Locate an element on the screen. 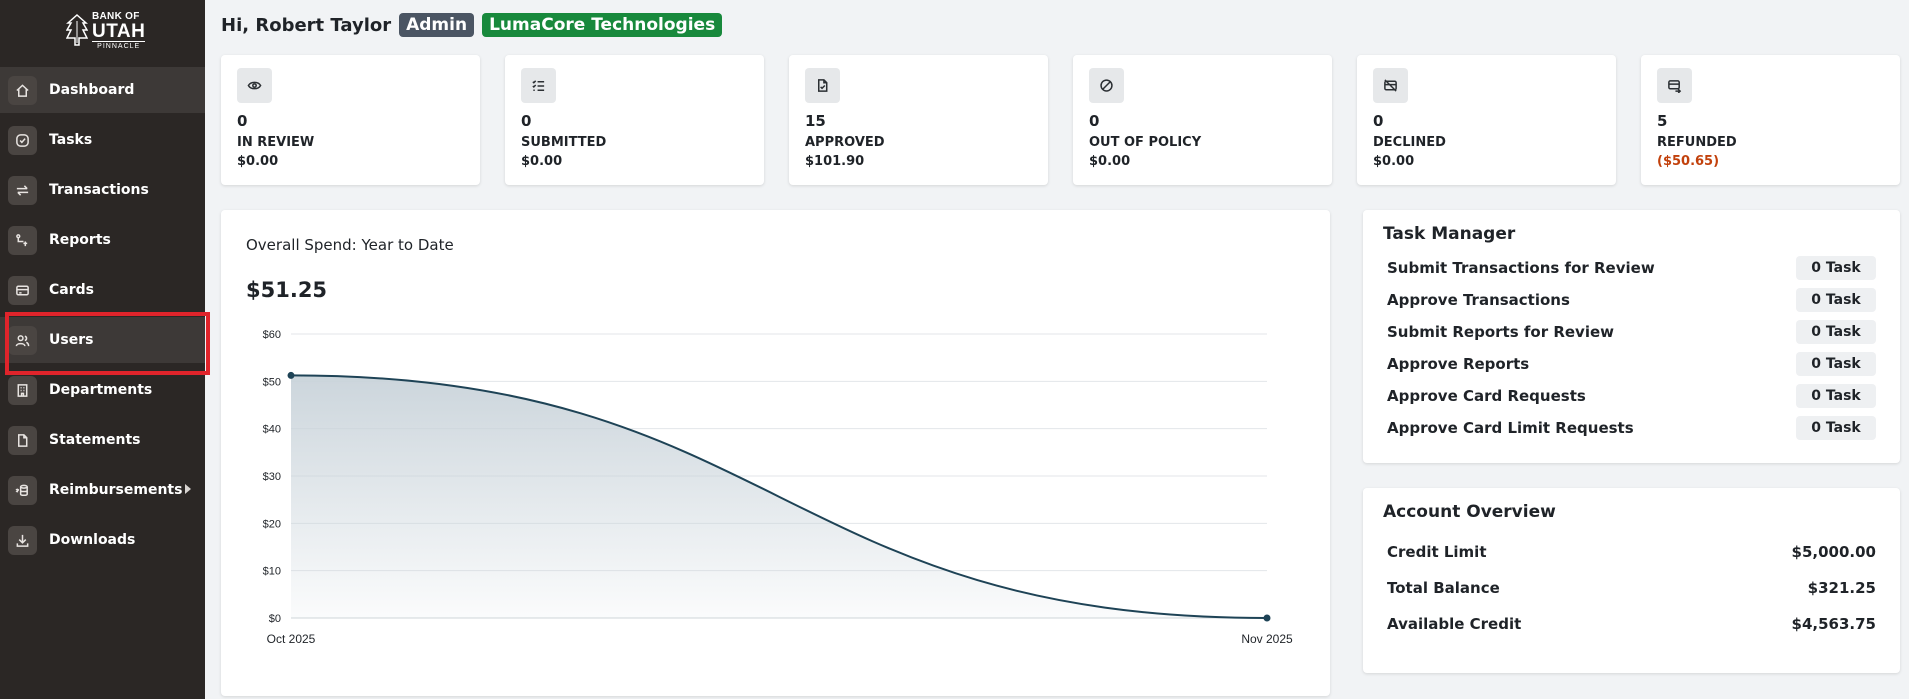  ban-icon is located at coordinates (1106, 85).